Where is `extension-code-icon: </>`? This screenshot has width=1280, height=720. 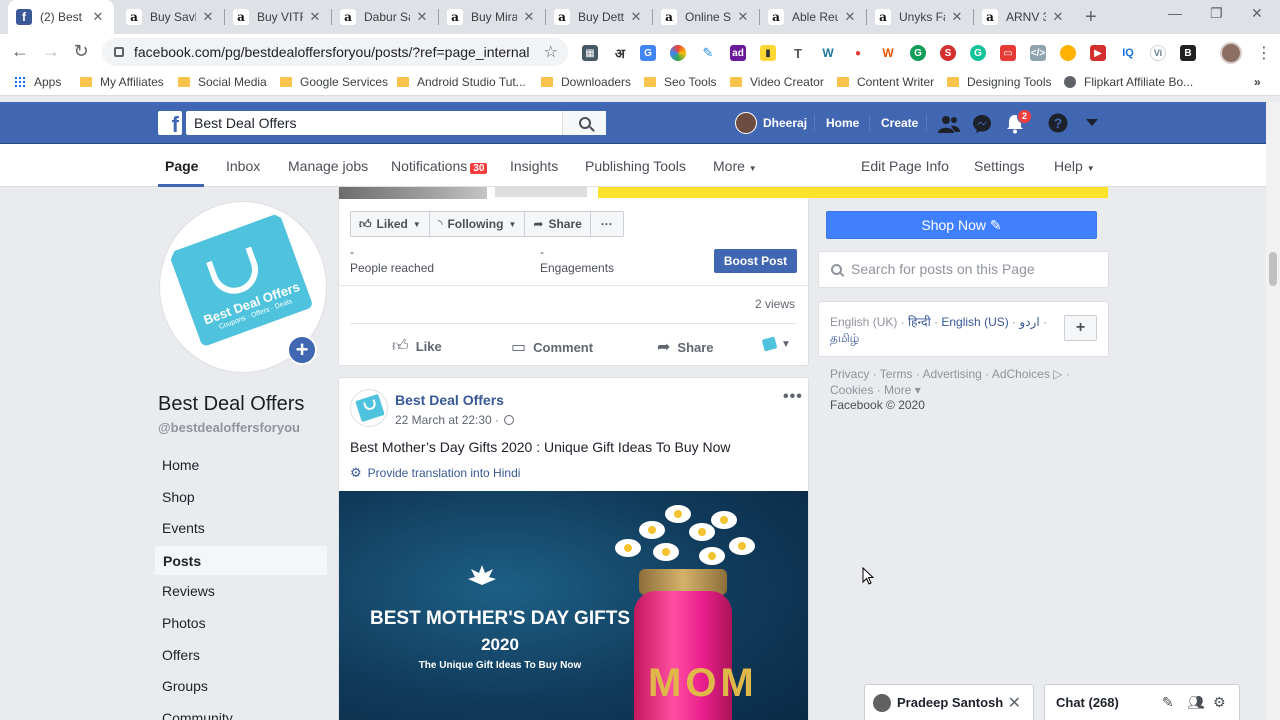
extension-code-icon: </> is located at coordinates (1038, 53).